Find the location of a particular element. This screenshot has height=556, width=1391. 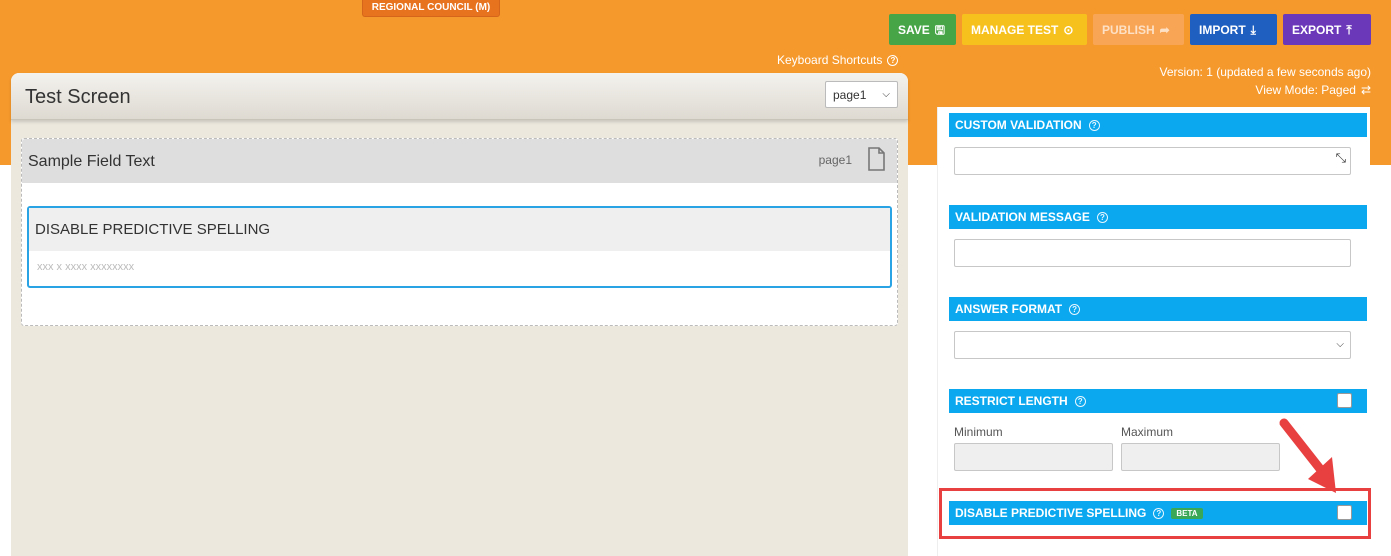

minimum-input is located at coordinates (1033, 457).